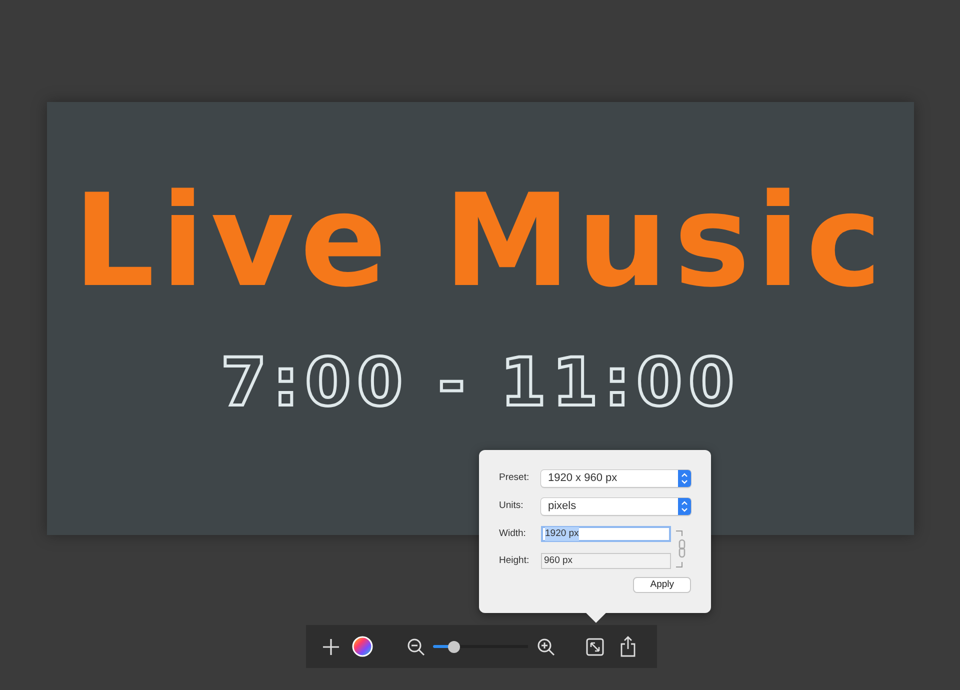  I want to click on slider-thumb, so click(454, 646).